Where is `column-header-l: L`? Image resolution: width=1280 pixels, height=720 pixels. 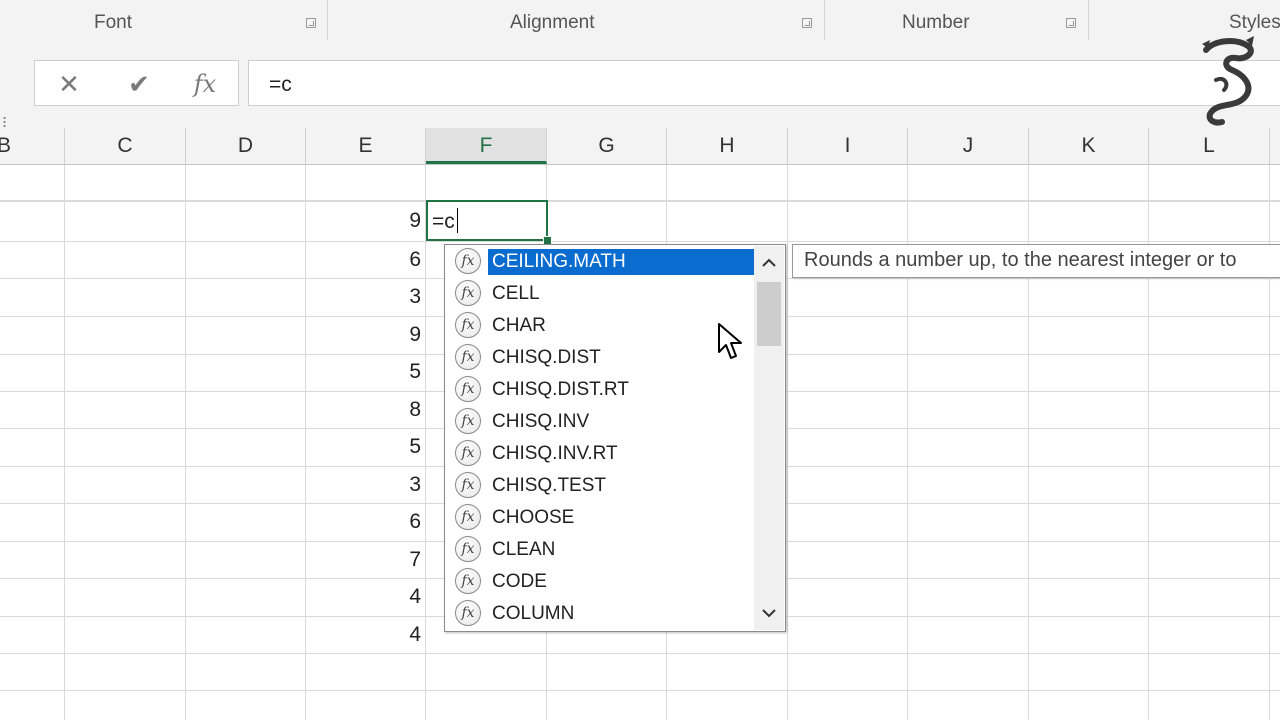
column-header-l: L is located at coordinates (1209, 146).